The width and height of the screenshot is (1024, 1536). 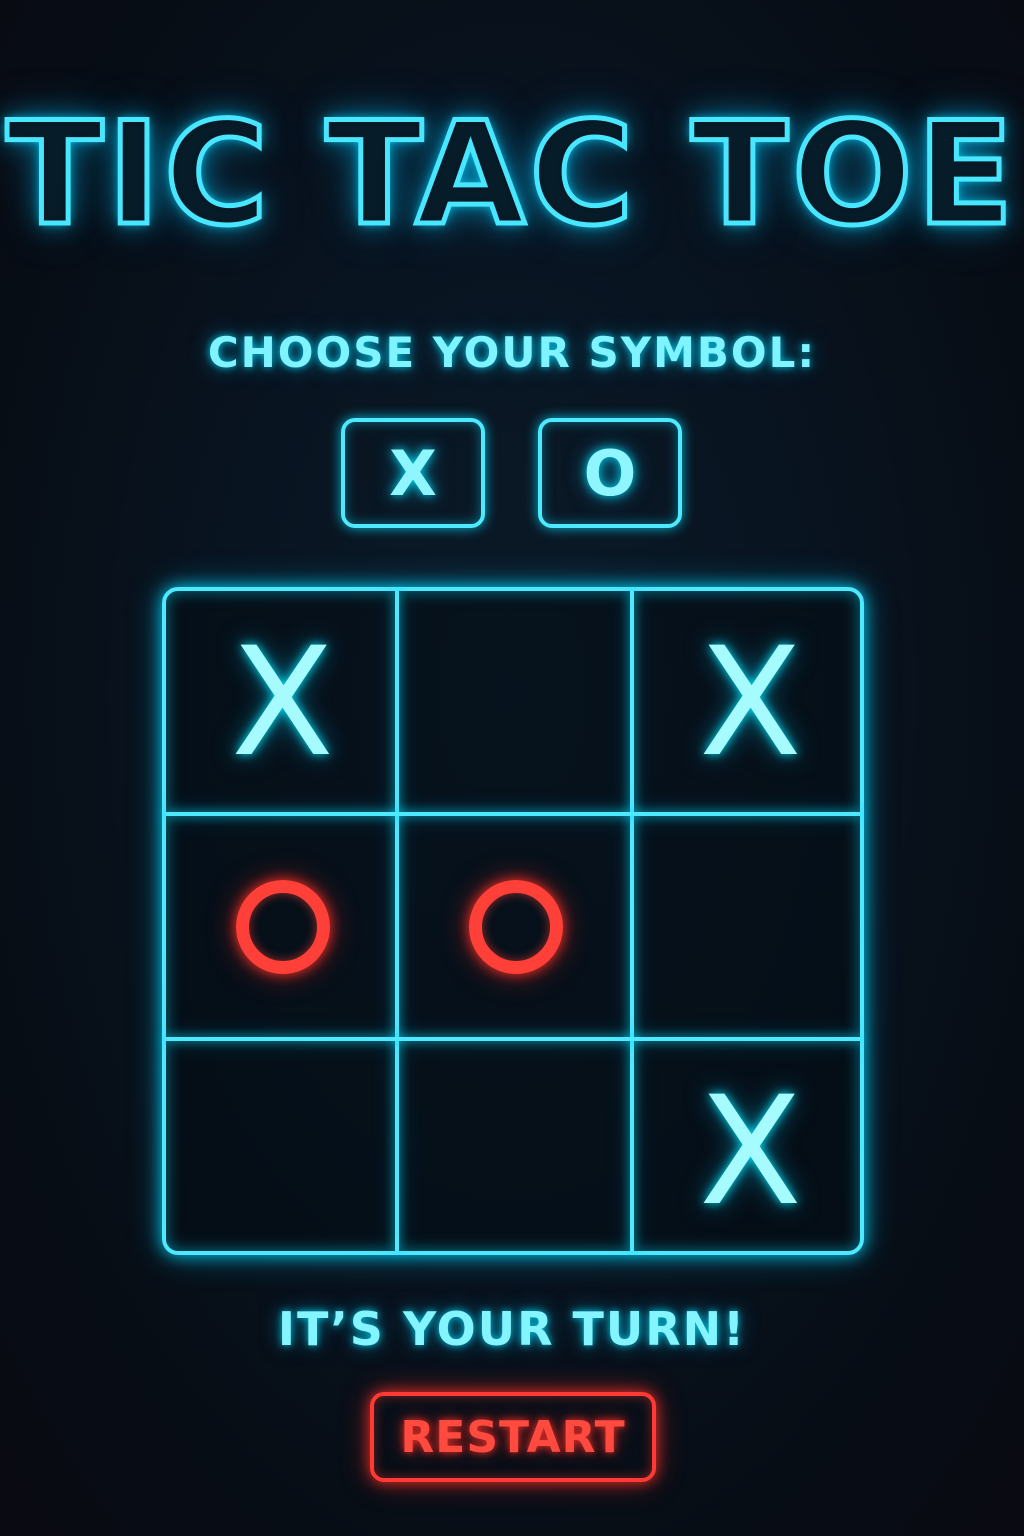 I want to click on board-cell-4: O, so click(x=282, y=927).